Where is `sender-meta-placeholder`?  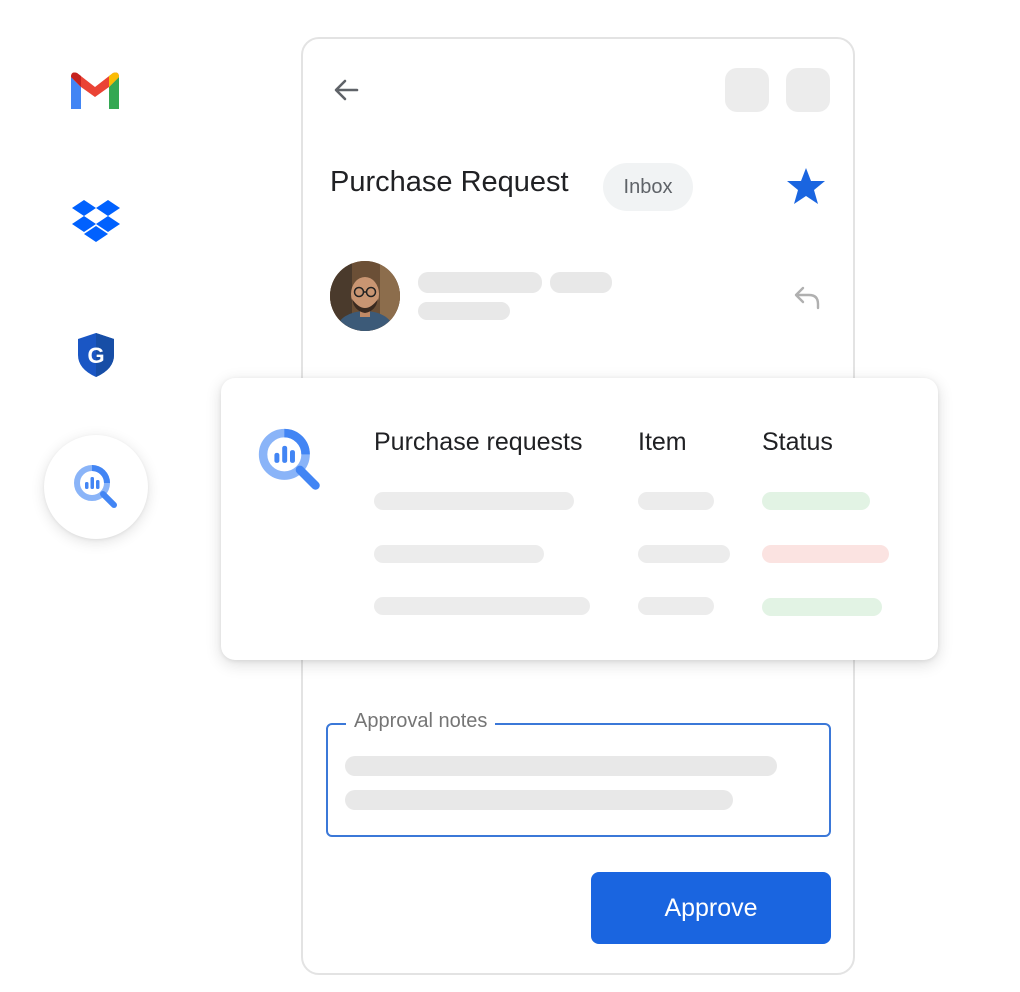
sender-meta-placeholder is located at coordinates (581, 282).